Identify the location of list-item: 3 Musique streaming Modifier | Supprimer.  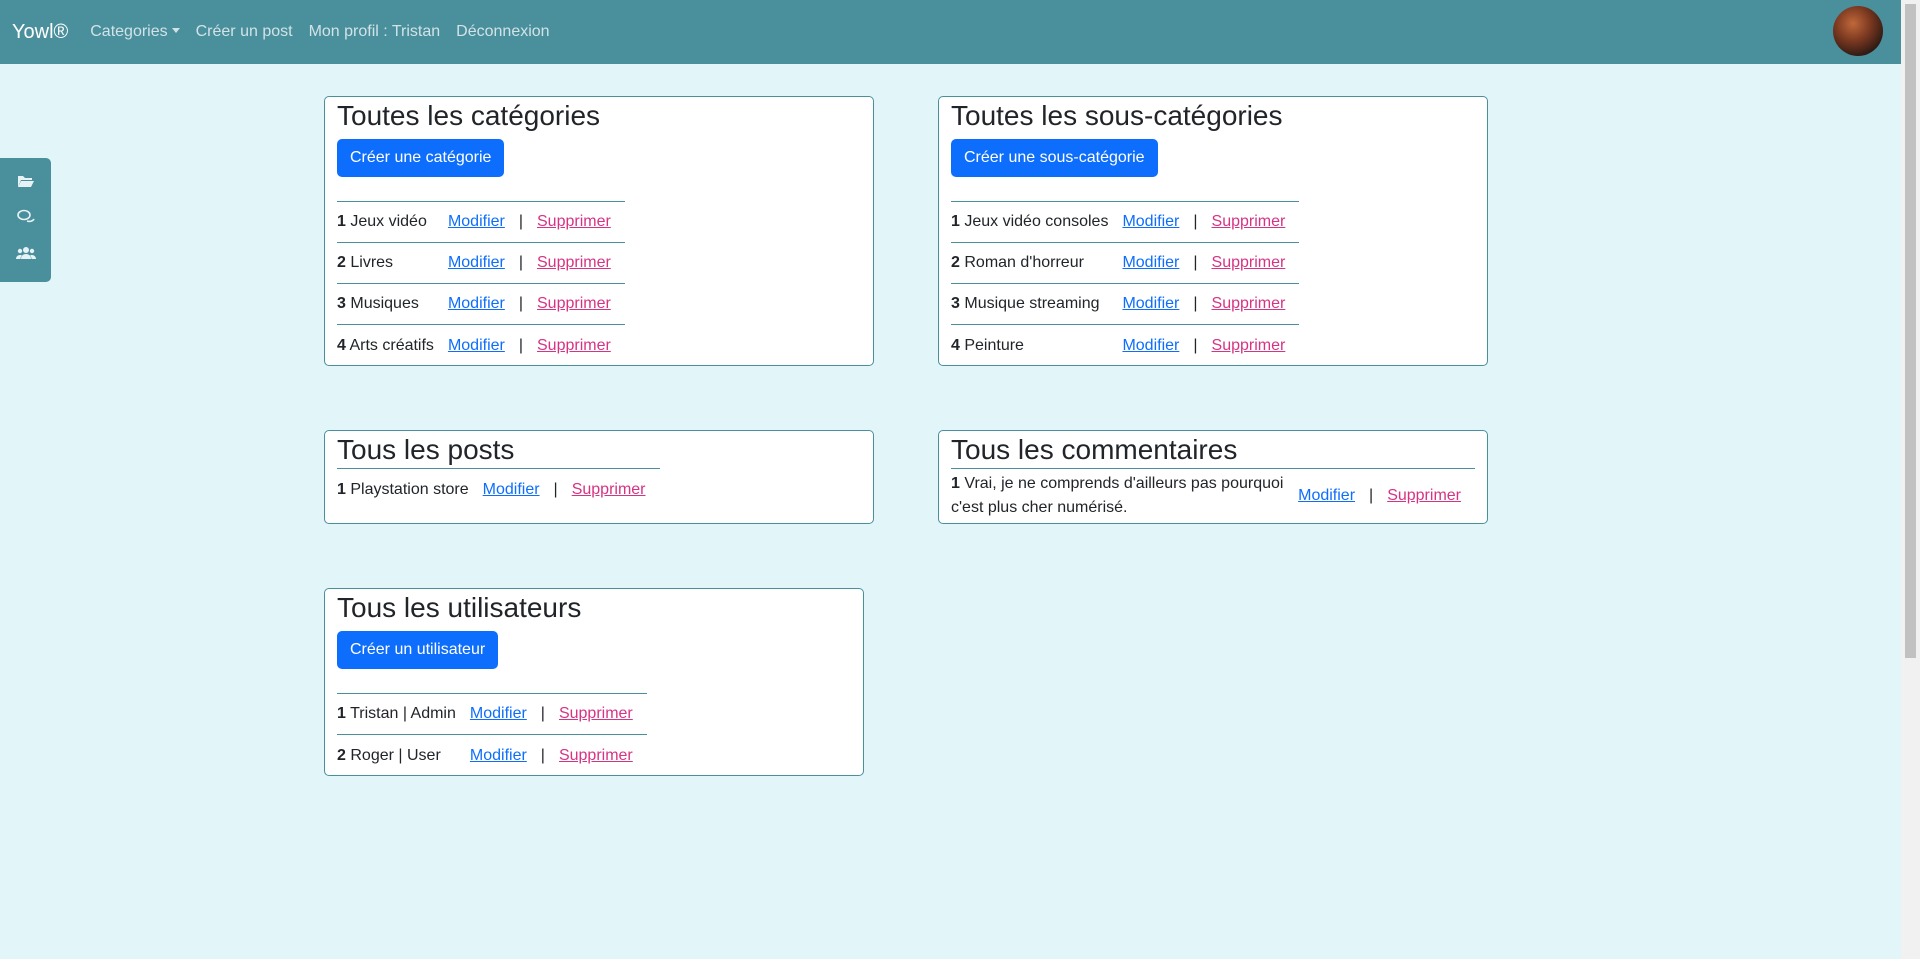
(1125, 304).